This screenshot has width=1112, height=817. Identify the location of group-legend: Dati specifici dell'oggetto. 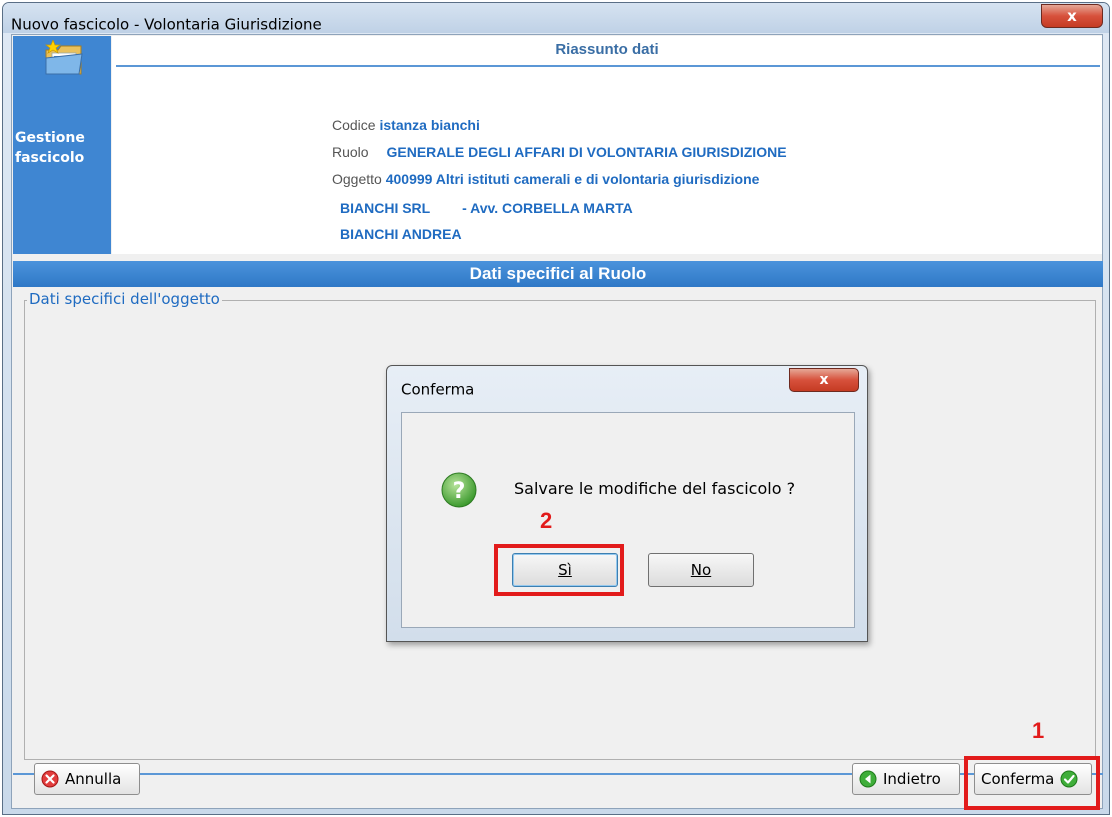
(124, 299).